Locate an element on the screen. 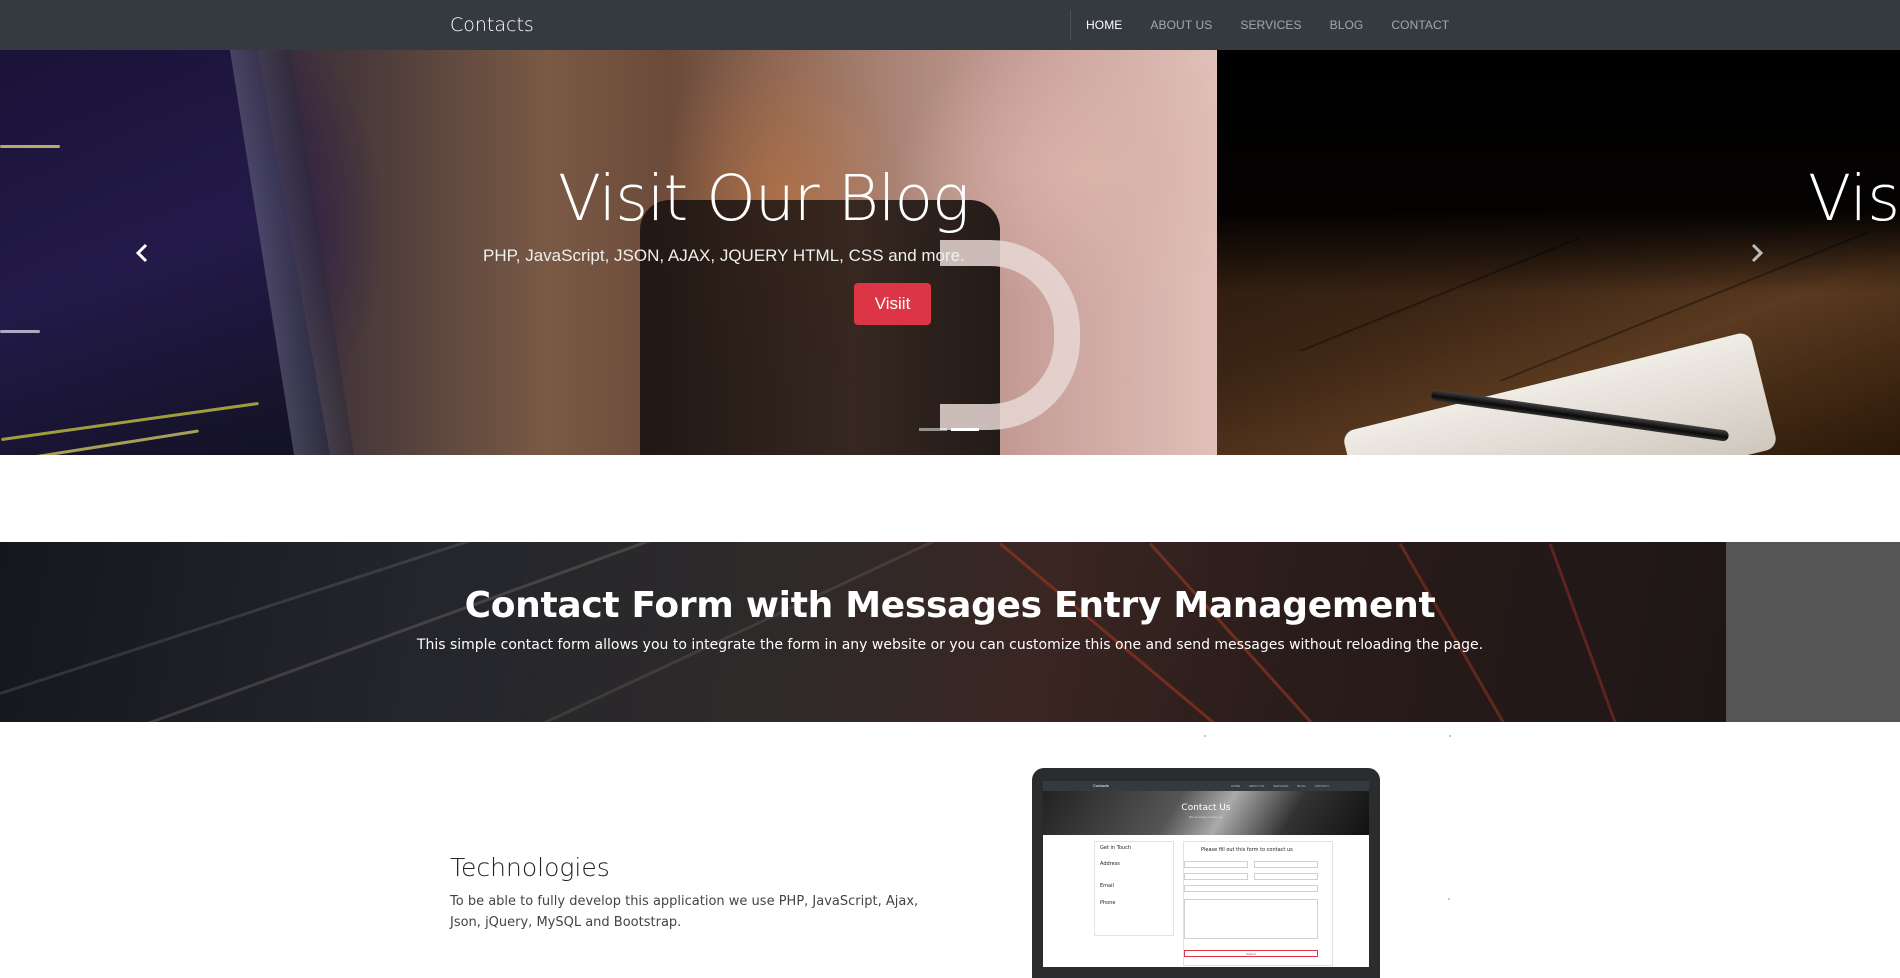 Image resolution: width=1900 pixels, height=978 pixels. chevron-right-icon is located at coordinates (1757, 253).